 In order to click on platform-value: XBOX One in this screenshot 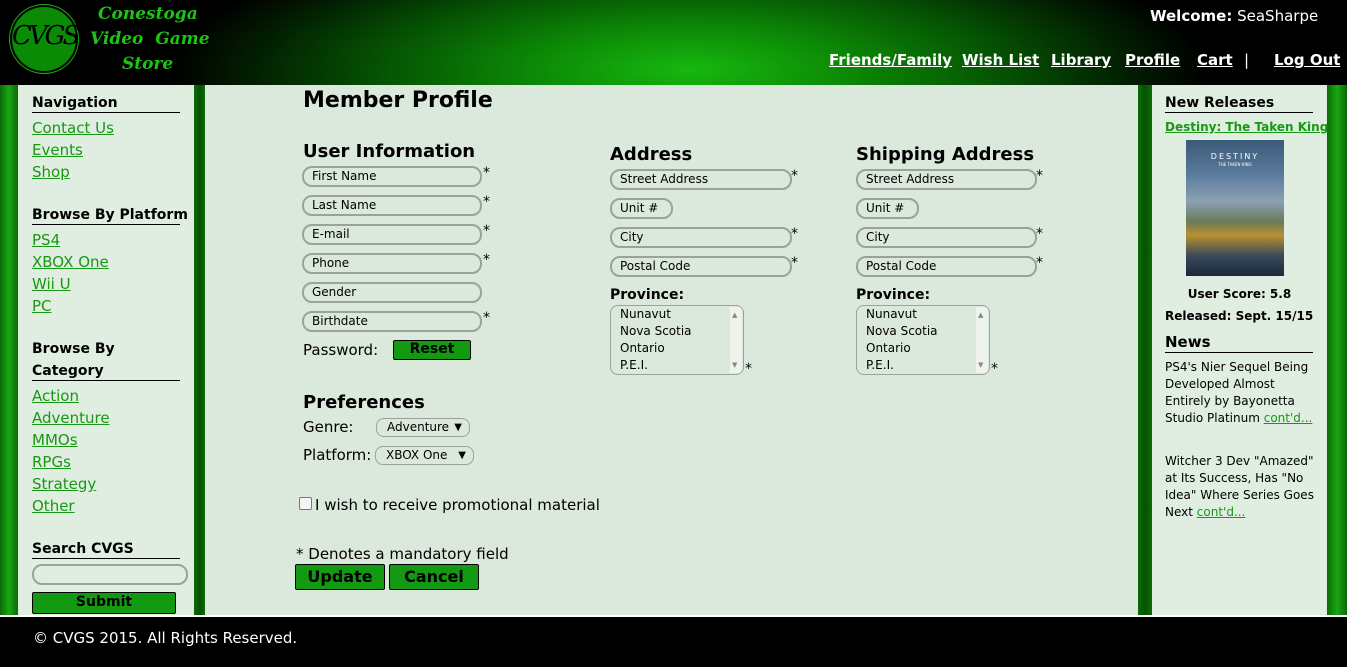, I will do `click(417, 455)`.